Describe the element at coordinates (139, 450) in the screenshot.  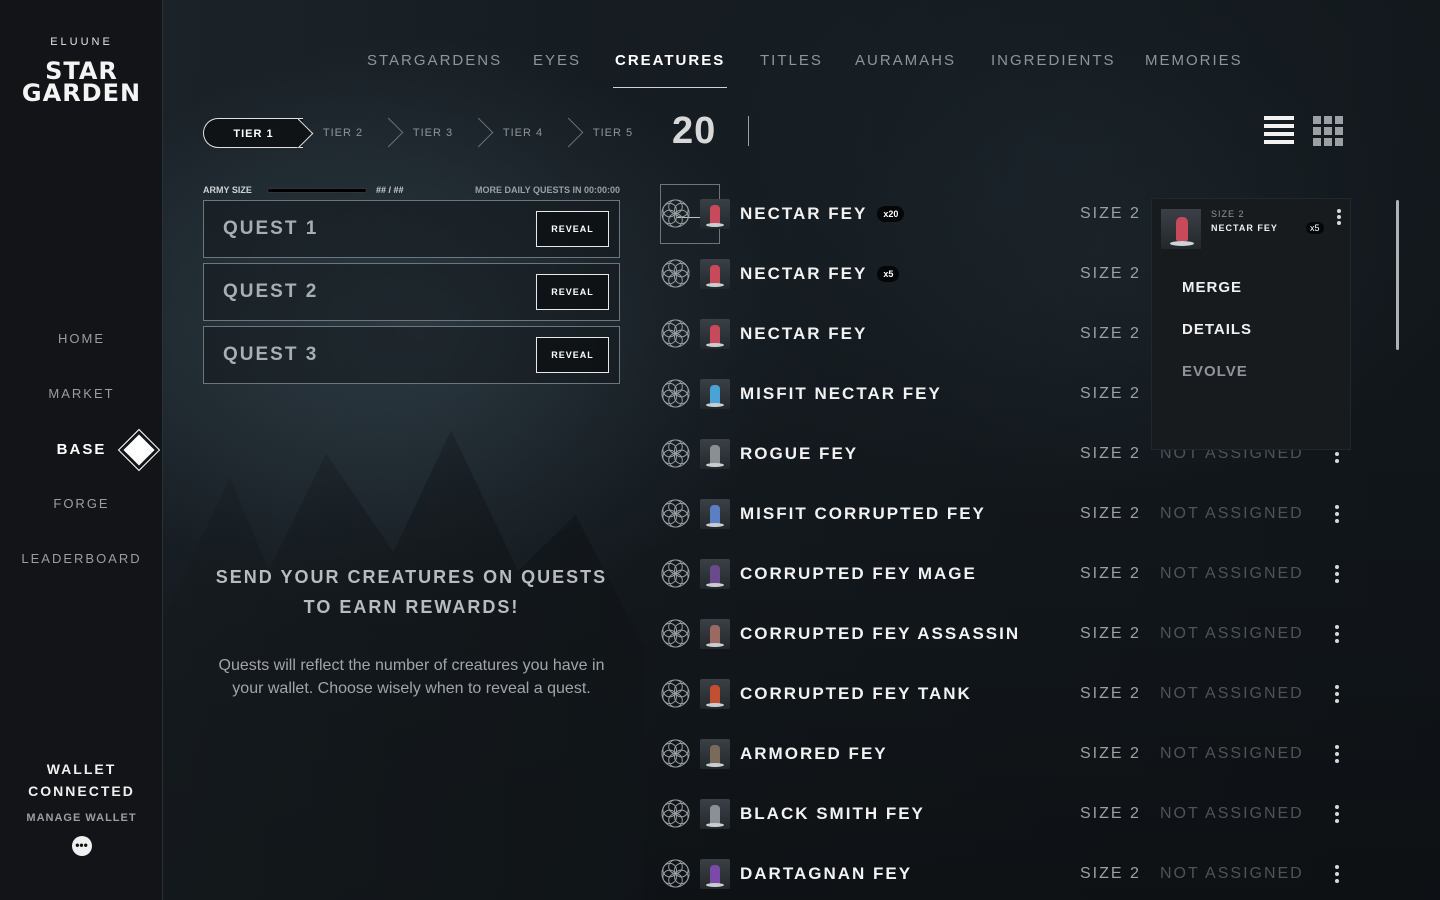
I see `diamond-icon` at that location.